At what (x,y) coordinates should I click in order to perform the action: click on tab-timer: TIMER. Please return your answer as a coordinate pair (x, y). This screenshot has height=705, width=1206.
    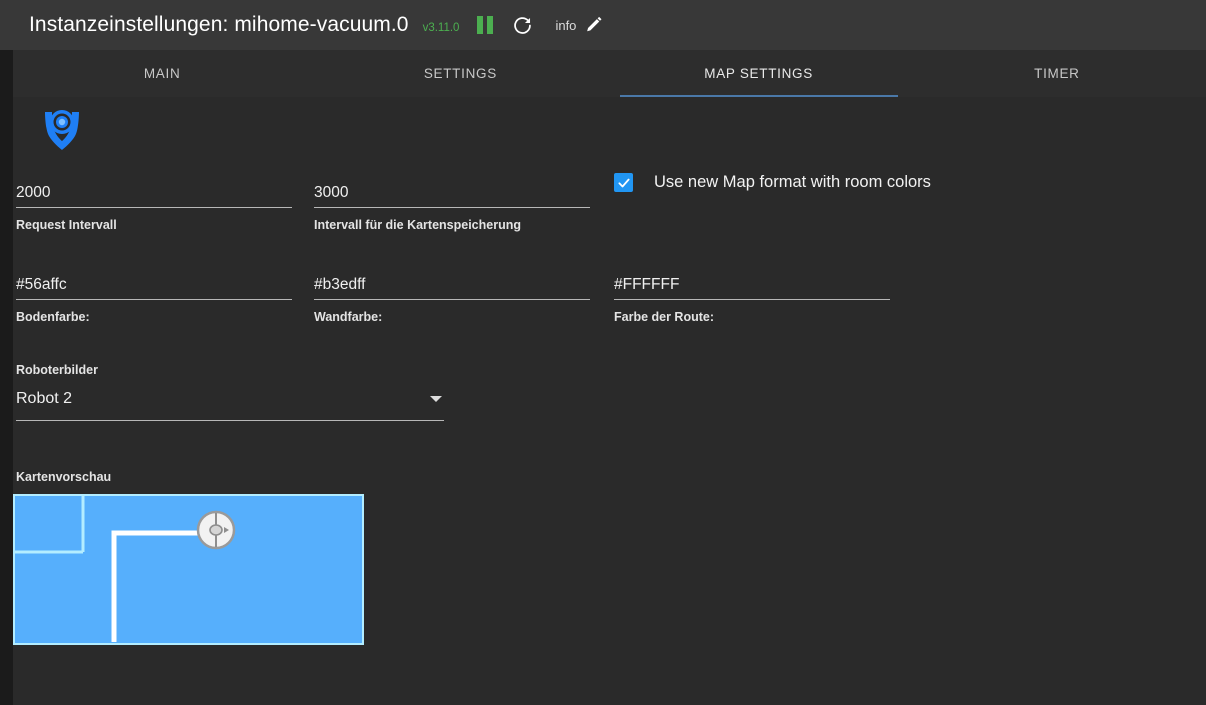
    Looking at the image, I should click on (1057, 73).